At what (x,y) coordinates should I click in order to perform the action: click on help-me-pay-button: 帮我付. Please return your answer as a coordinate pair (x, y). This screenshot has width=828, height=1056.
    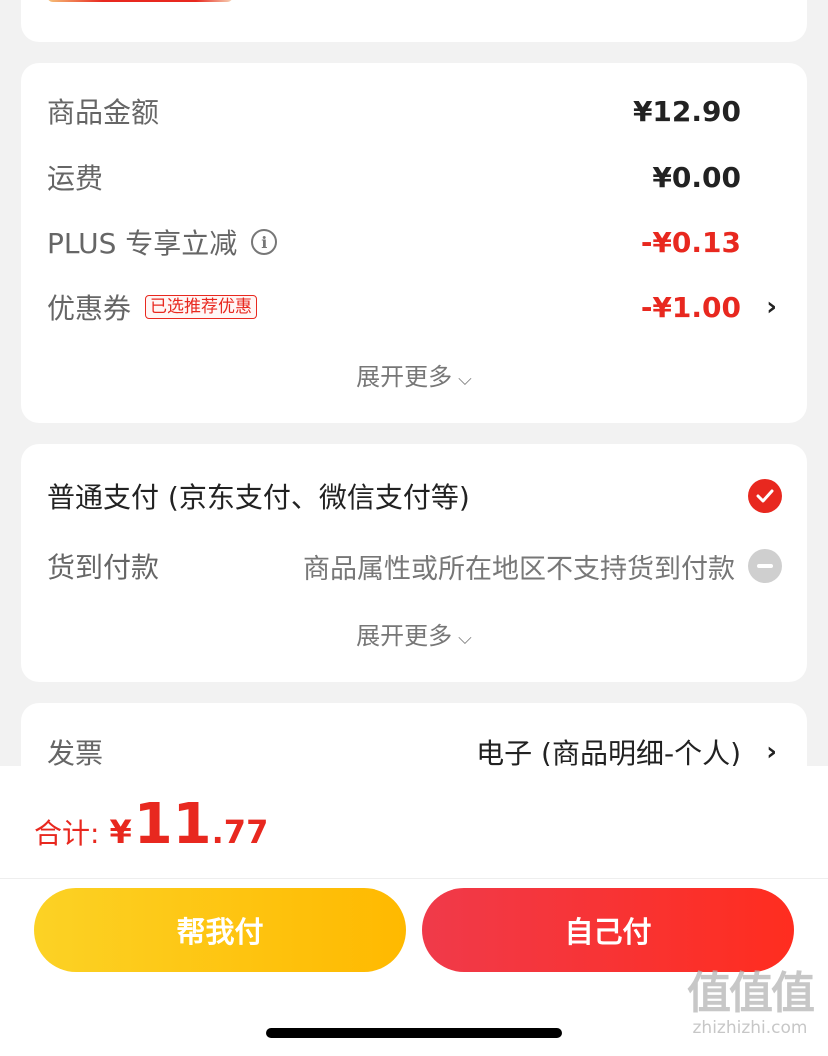
    Looking at the image, I should click on (220, 930).